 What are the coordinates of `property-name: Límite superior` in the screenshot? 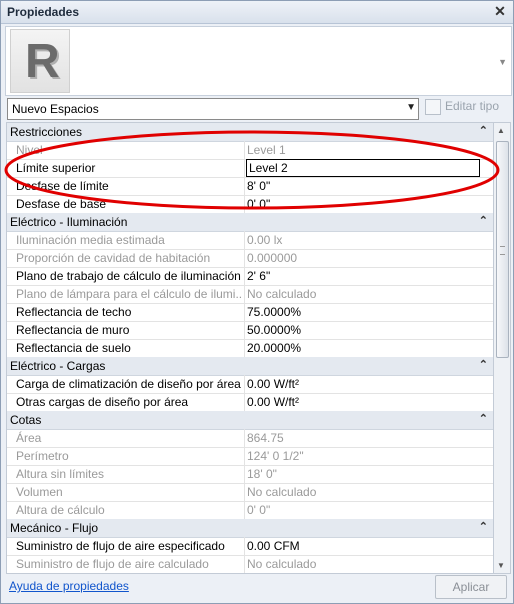 It's located at (56, 168).